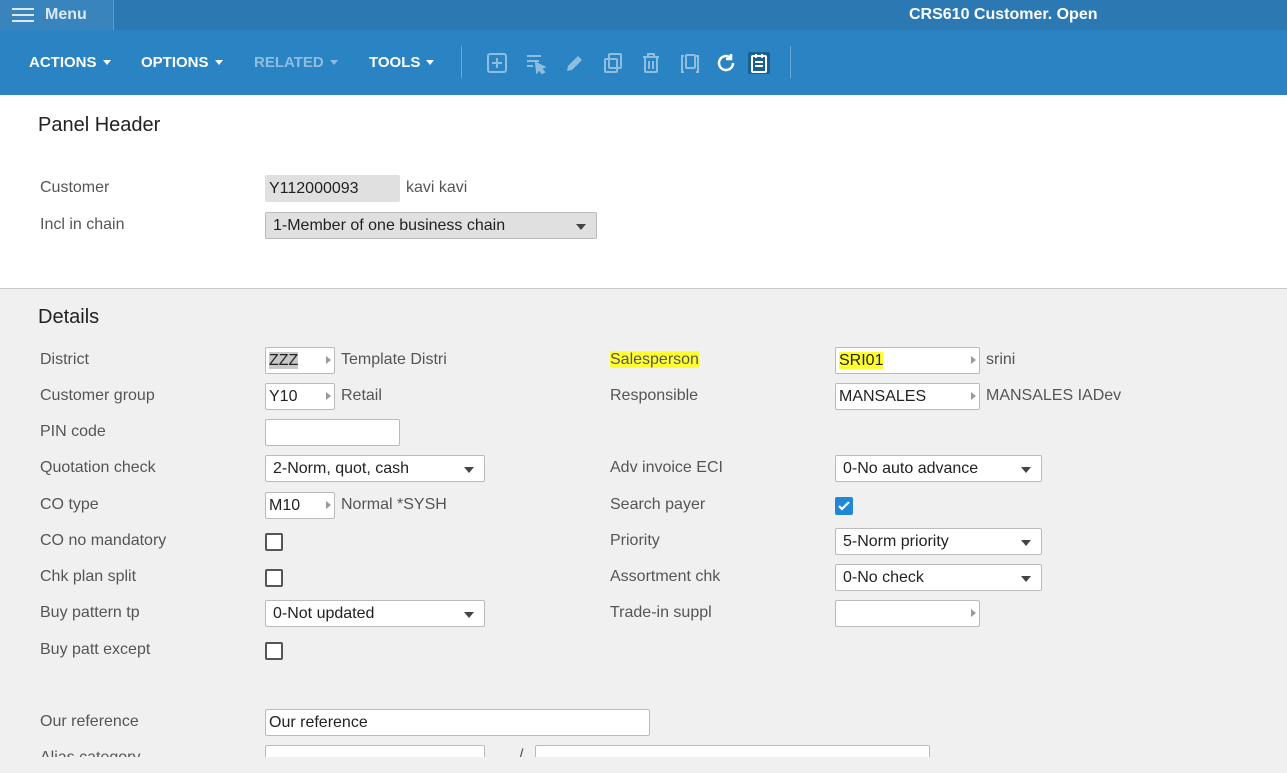 The width and height of the screenshot is (1287, 773). What do you see at coordinates (274, 651) in the screenshot?
I see `buy-patt-except-checkbox` at bounding box center [274, 651].